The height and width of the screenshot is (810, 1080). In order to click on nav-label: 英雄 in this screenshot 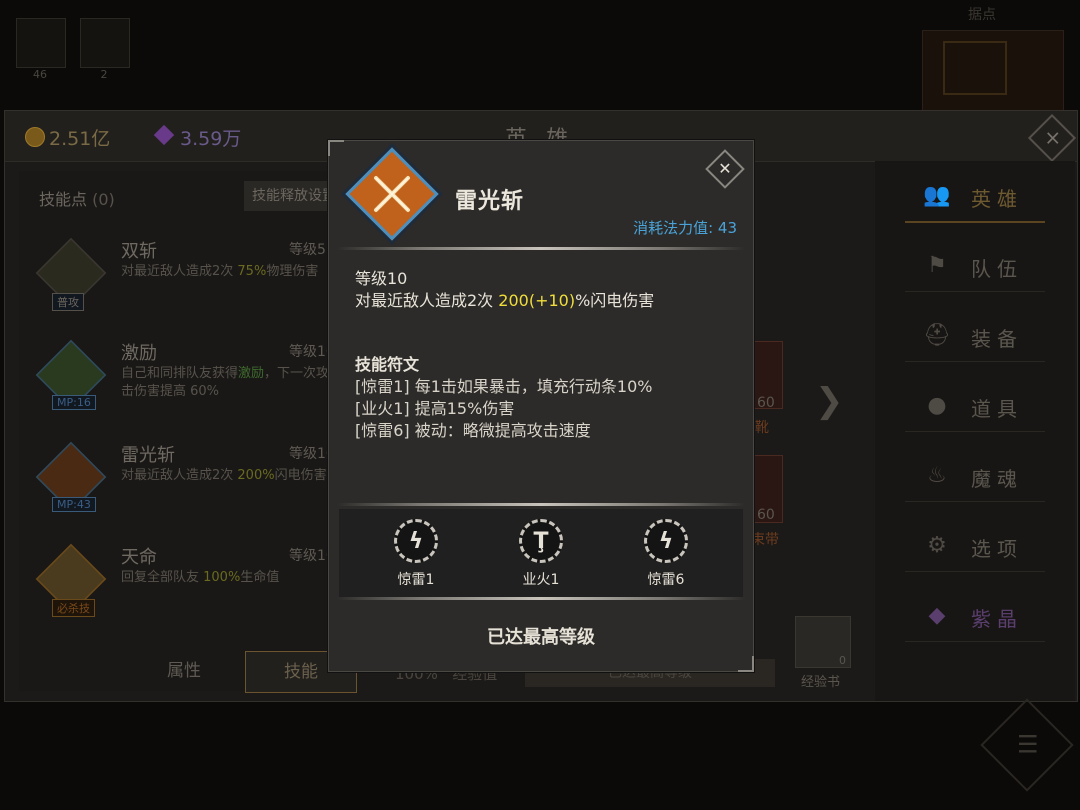, I will do `click(997, 199)`.